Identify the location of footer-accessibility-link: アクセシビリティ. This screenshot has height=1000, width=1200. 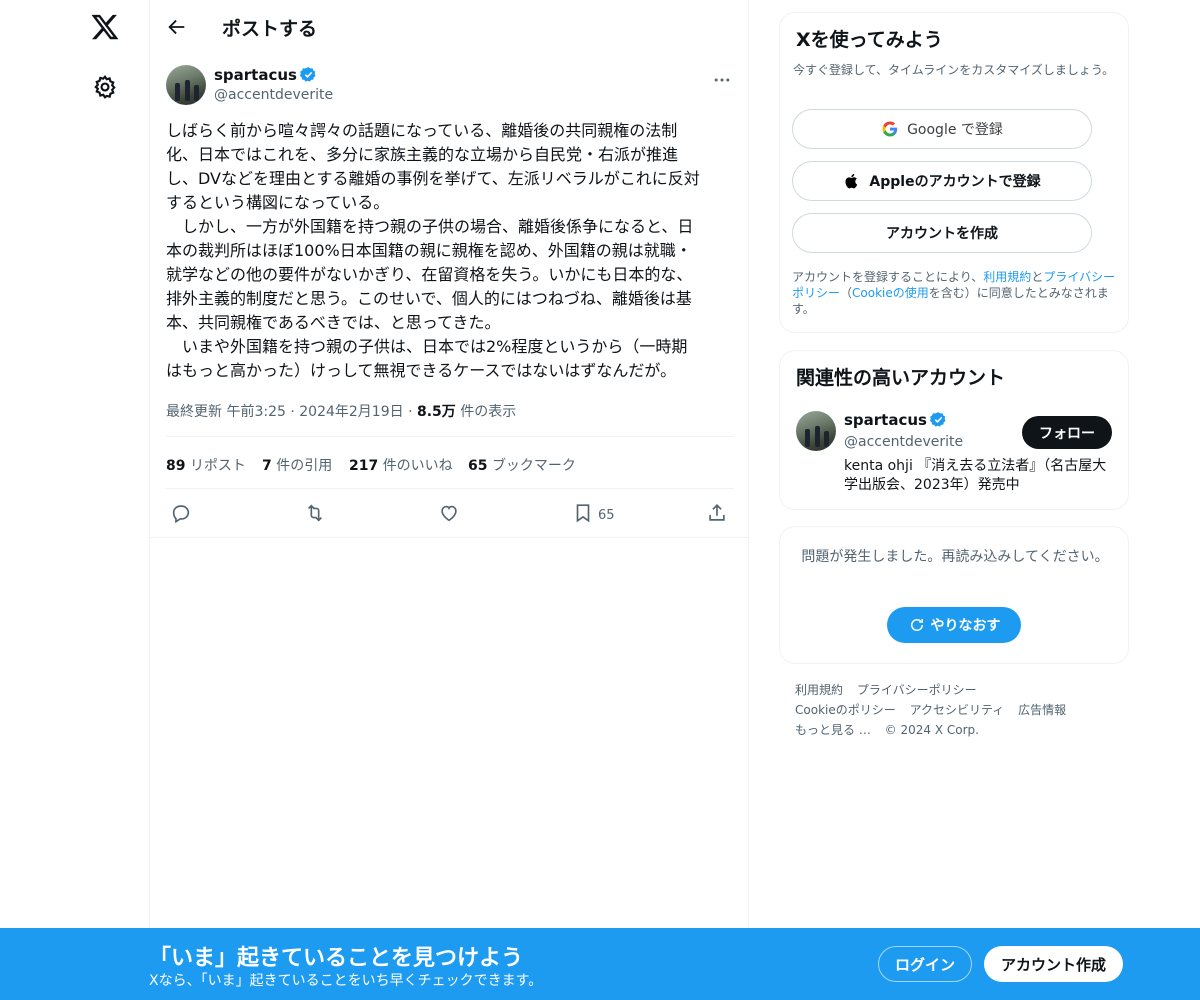
(957, 710).